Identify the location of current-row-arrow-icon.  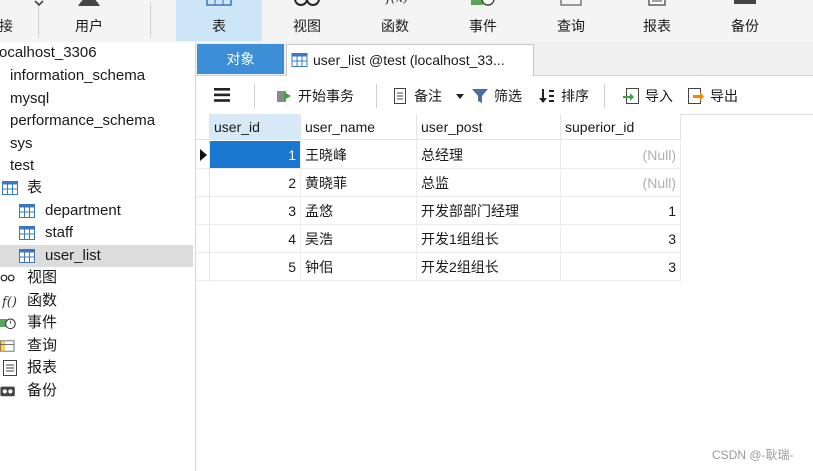
(203, 155).